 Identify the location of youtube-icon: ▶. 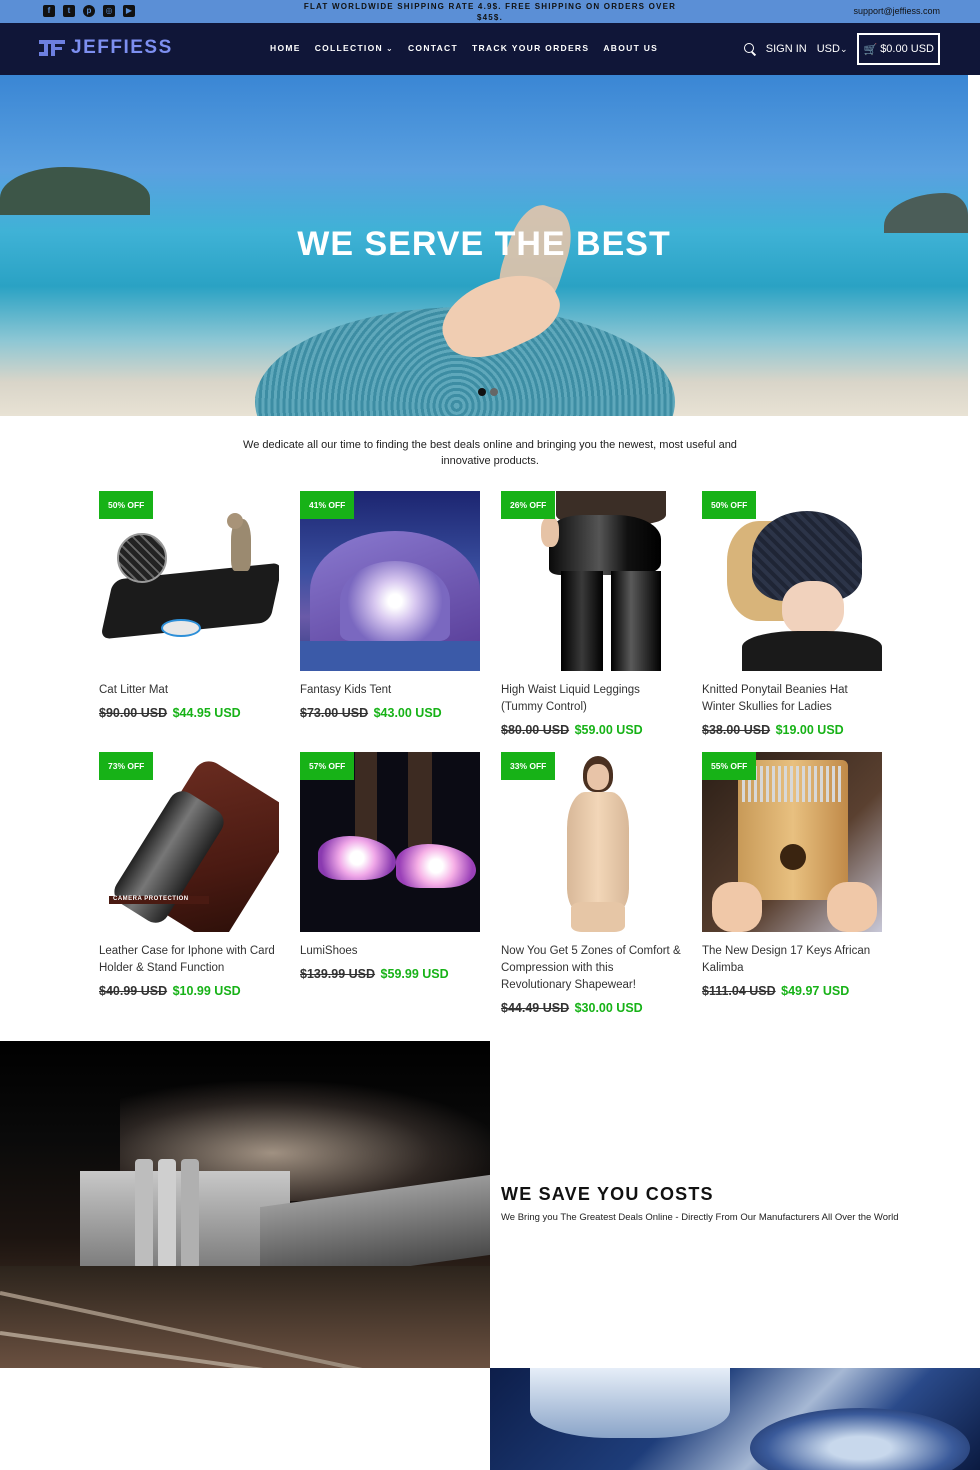
(129, 11).